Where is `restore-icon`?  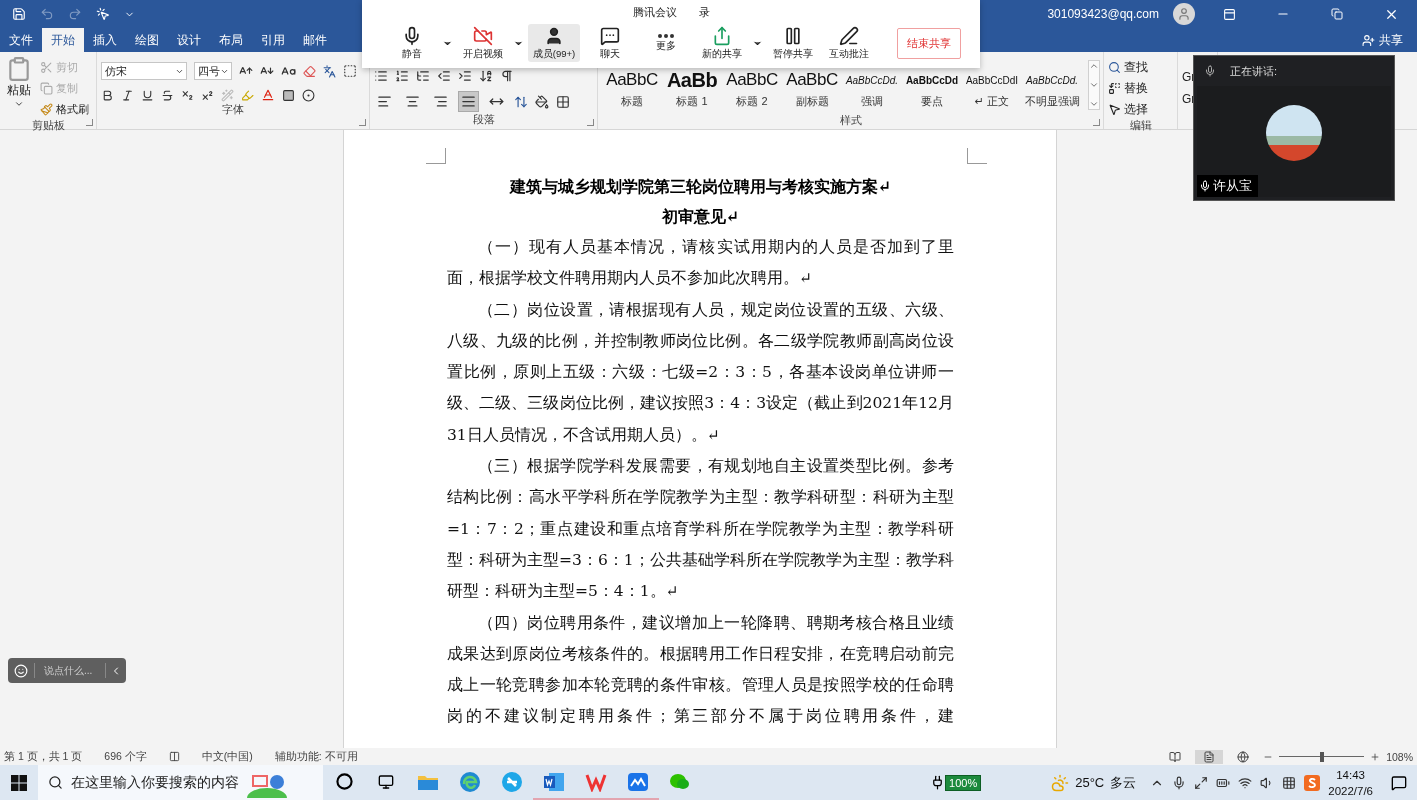
restore-icon is located at coordinates (1337, 14).